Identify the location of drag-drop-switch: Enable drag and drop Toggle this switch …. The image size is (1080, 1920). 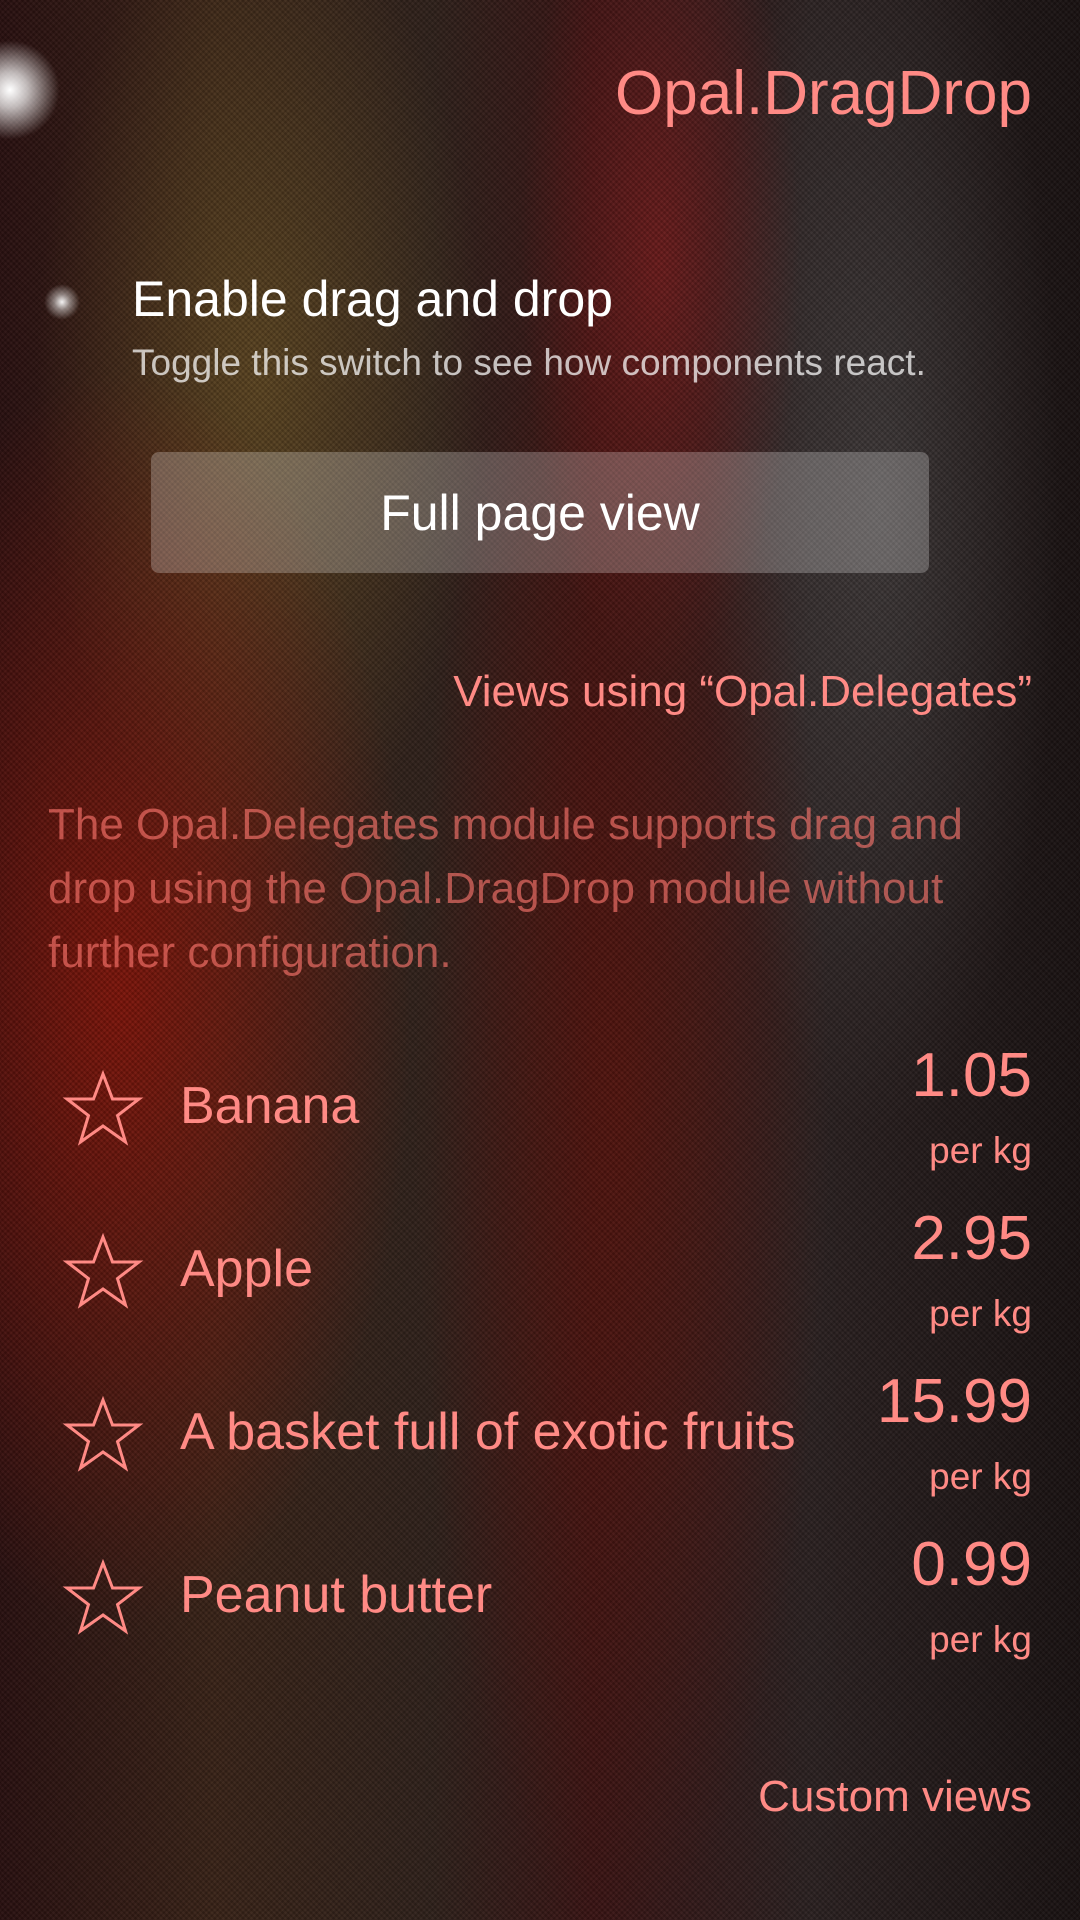
(540, 335).